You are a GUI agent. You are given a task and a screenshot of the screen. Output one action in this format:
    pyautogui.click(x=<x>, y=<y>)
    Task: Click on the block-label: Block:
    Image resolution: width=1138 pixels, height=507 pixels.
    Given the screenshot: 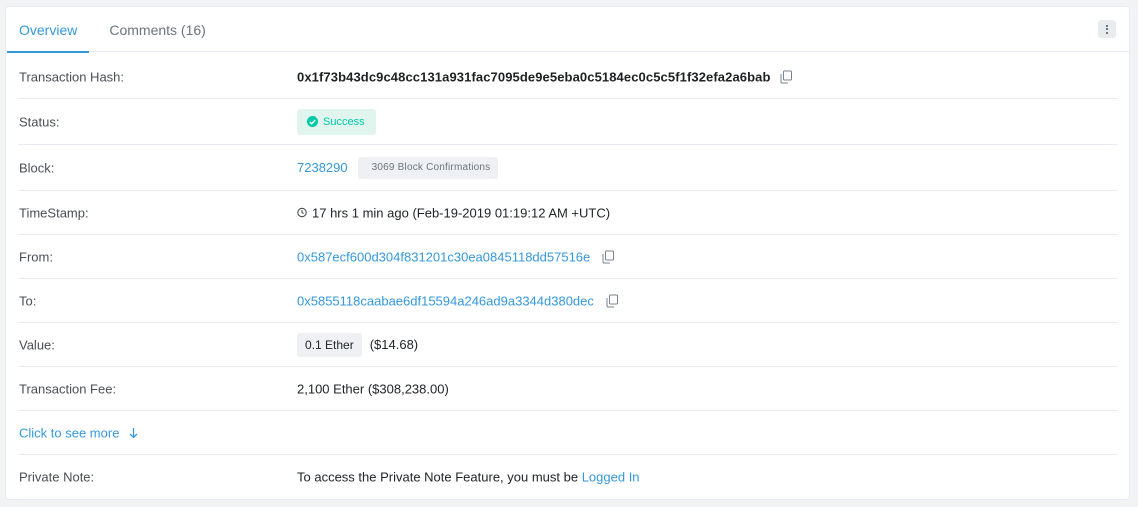 What is the action you would take?
    pyautogui.click(x=37, y=167)
    